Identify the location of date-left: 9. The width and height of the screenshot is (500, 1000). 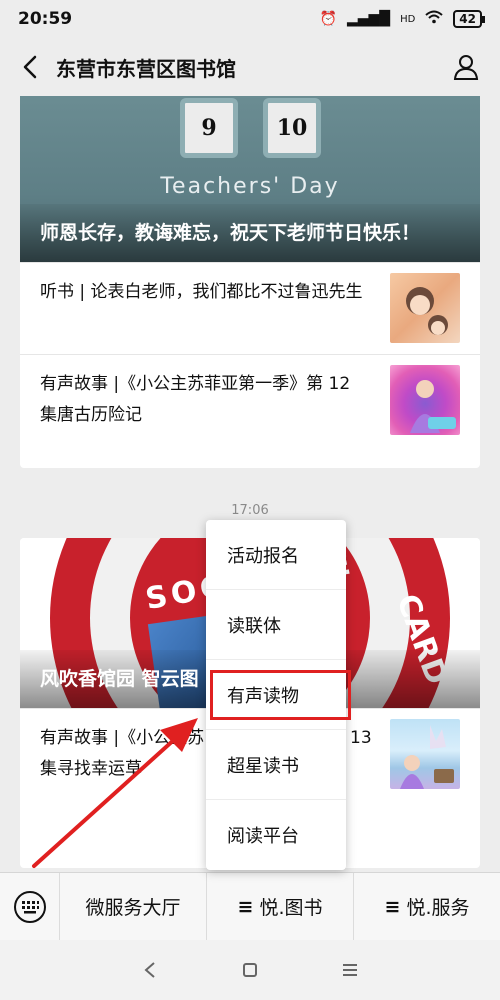
(209, 128).